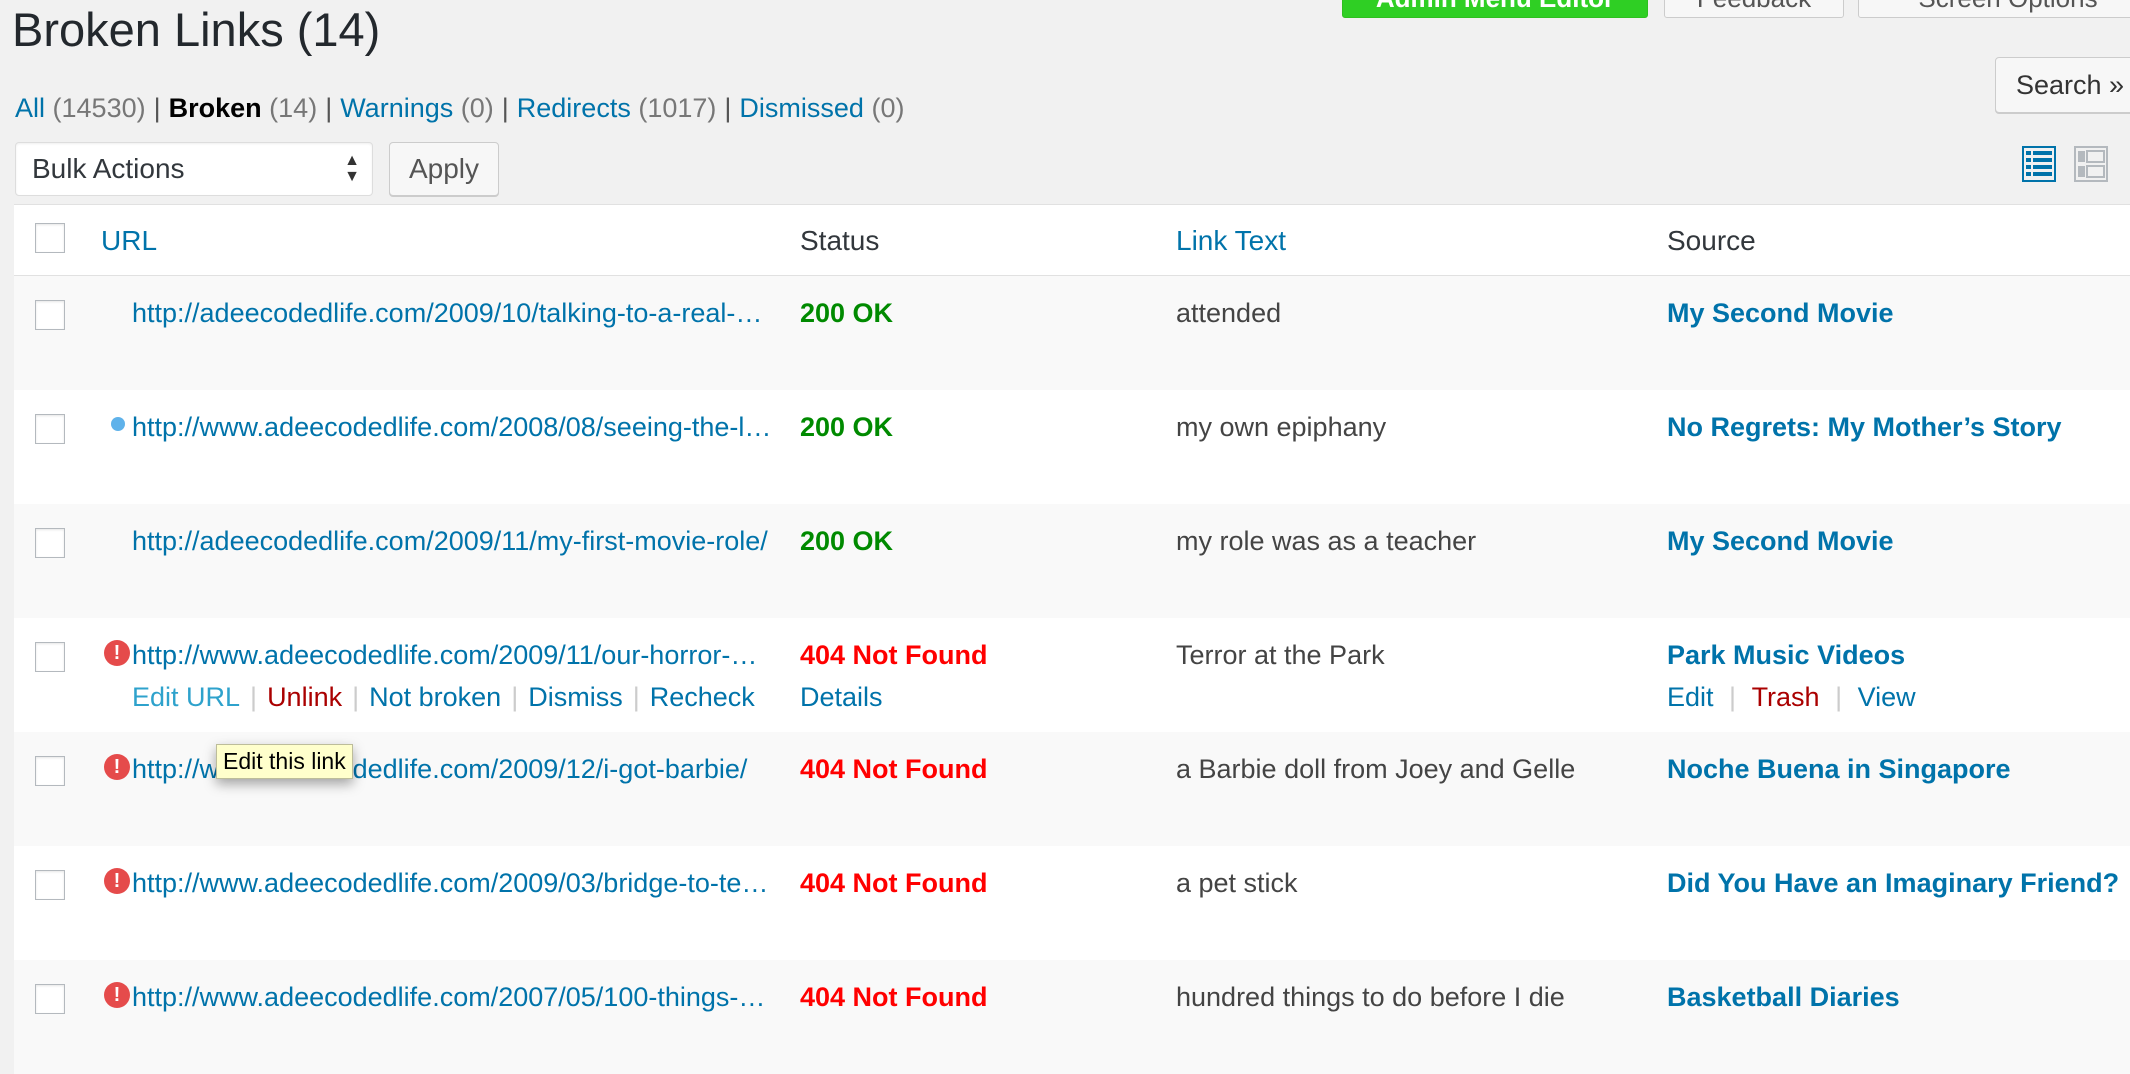  What do you see at coordinates (2091, 164) in the screenshot?
I see `excerpt-view-icon` at bounding box center [2091, 164].